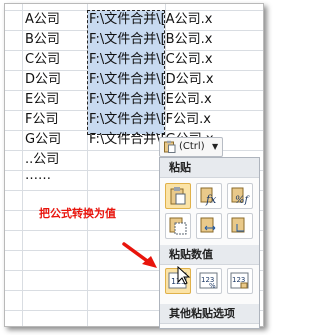 The height and width of the screenshot is (335, 320). Describe the element at coordinates (184, 275) in the screenshot. I see `mouse-cursor-icon` at that location.